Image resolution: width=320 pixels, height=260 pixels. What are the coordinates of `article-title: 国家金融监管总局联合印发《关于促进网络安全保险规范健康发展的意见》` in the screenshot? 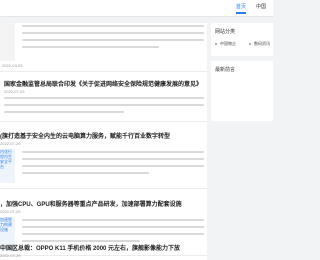 It's located at (103, 83).